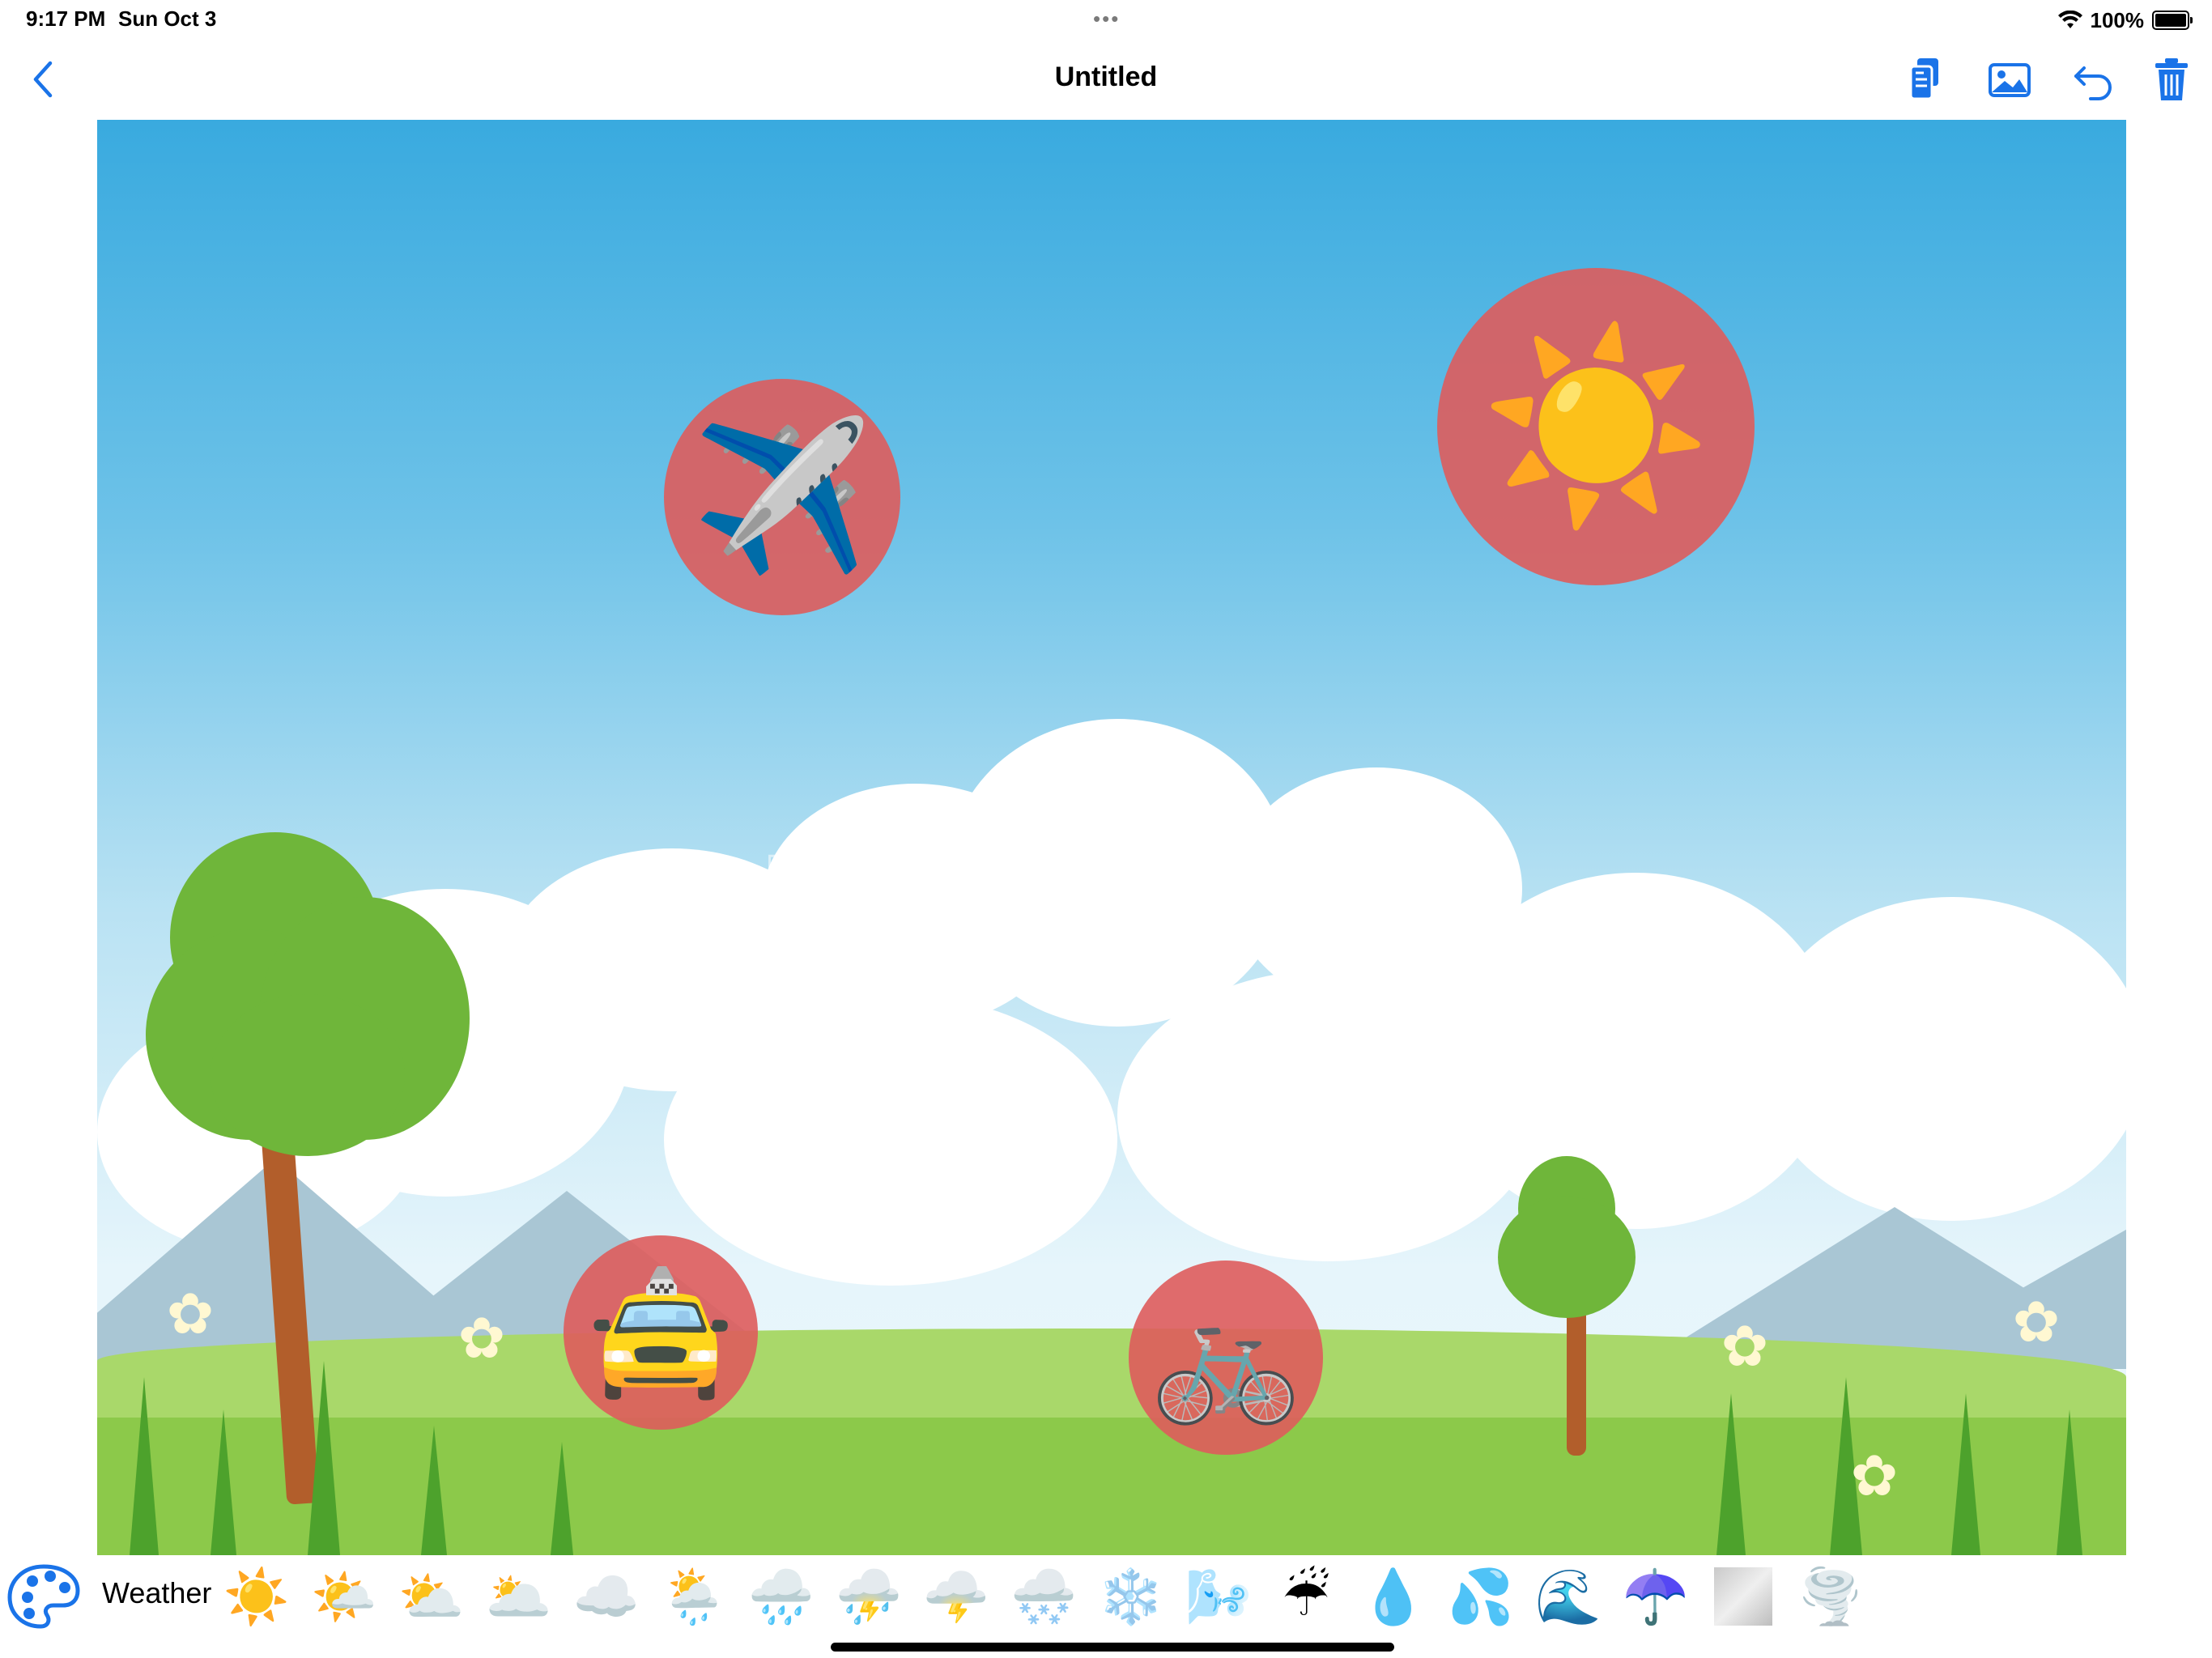  What do you see at coordinates (1831, 1596) in the screenshot?
I see `emoji-tornado: 🌪️` at bounding box center [1831, 1596].